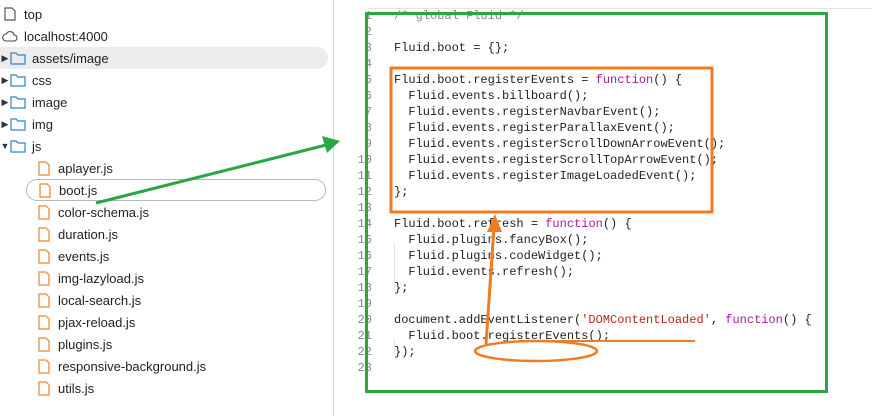 Image resolution: width=872 pixels, height=416 pixels. What do you see at coordinates (56, 344) in the screenshot?
I see `tree-file-item: plugins.js` at bounding box center [56, 344].